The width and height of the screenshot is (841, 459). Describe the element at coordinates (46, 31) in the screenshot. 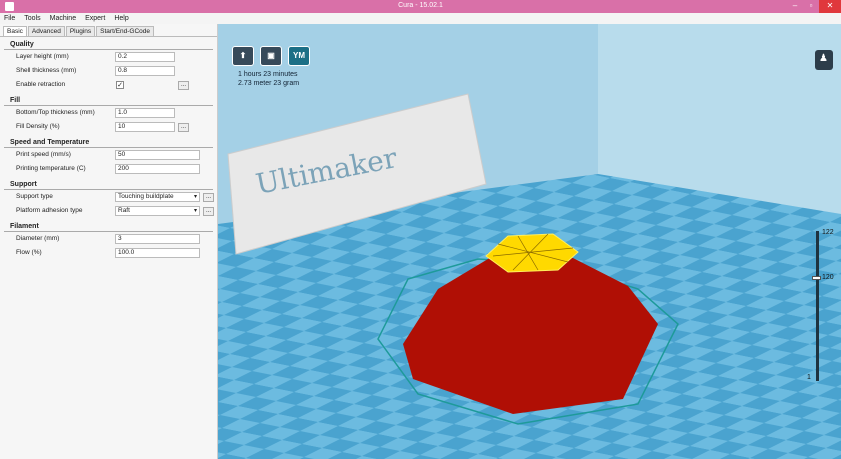

I see `tab-advanced: Advanced` at that location.